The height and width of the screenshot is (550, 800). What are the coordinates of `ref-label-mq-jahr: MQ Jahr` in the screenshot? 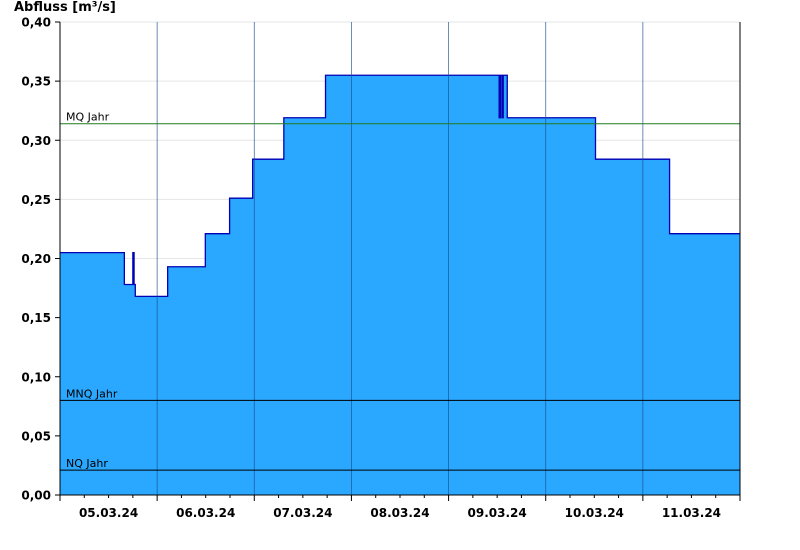 It's located at (88, 117).